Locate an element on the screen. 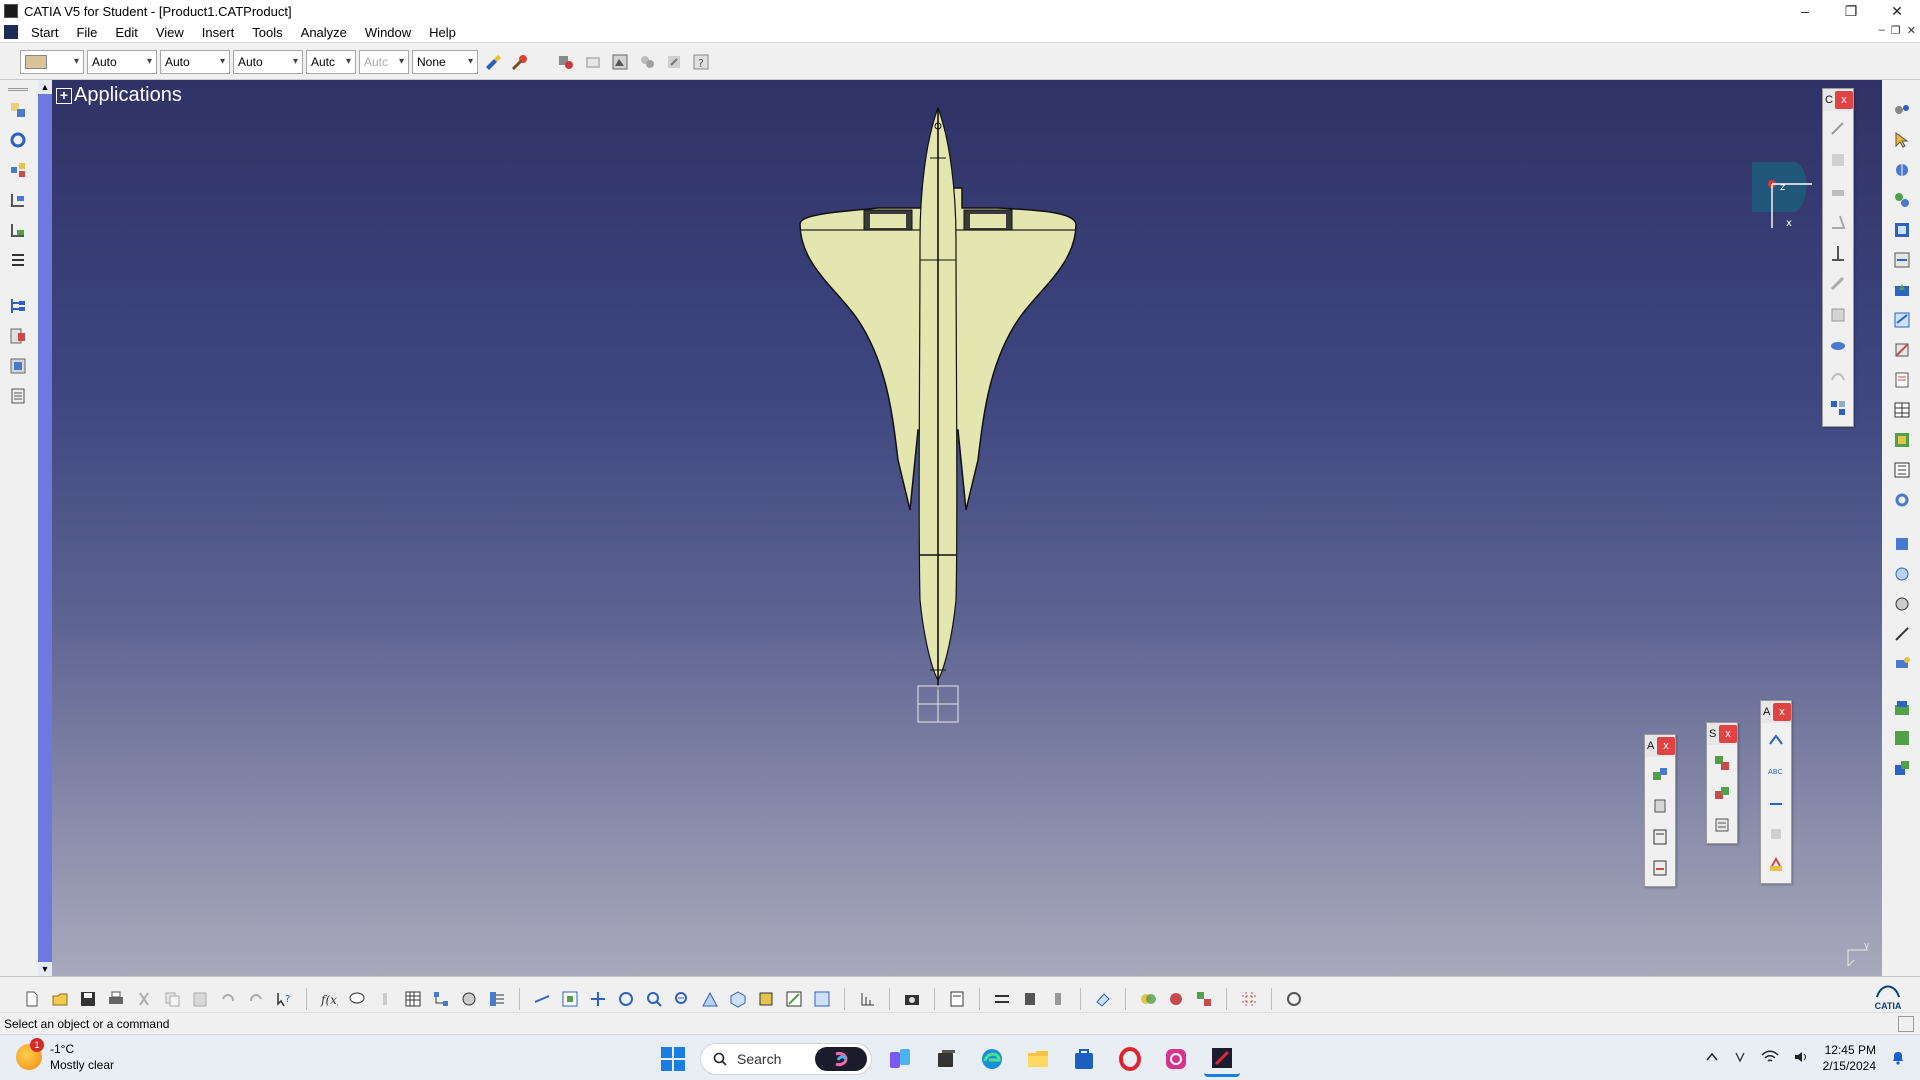 Image resolution: width=1920 pixels, height=1080 pixels. power-input-icon is located at coordinates (1906, 1024).